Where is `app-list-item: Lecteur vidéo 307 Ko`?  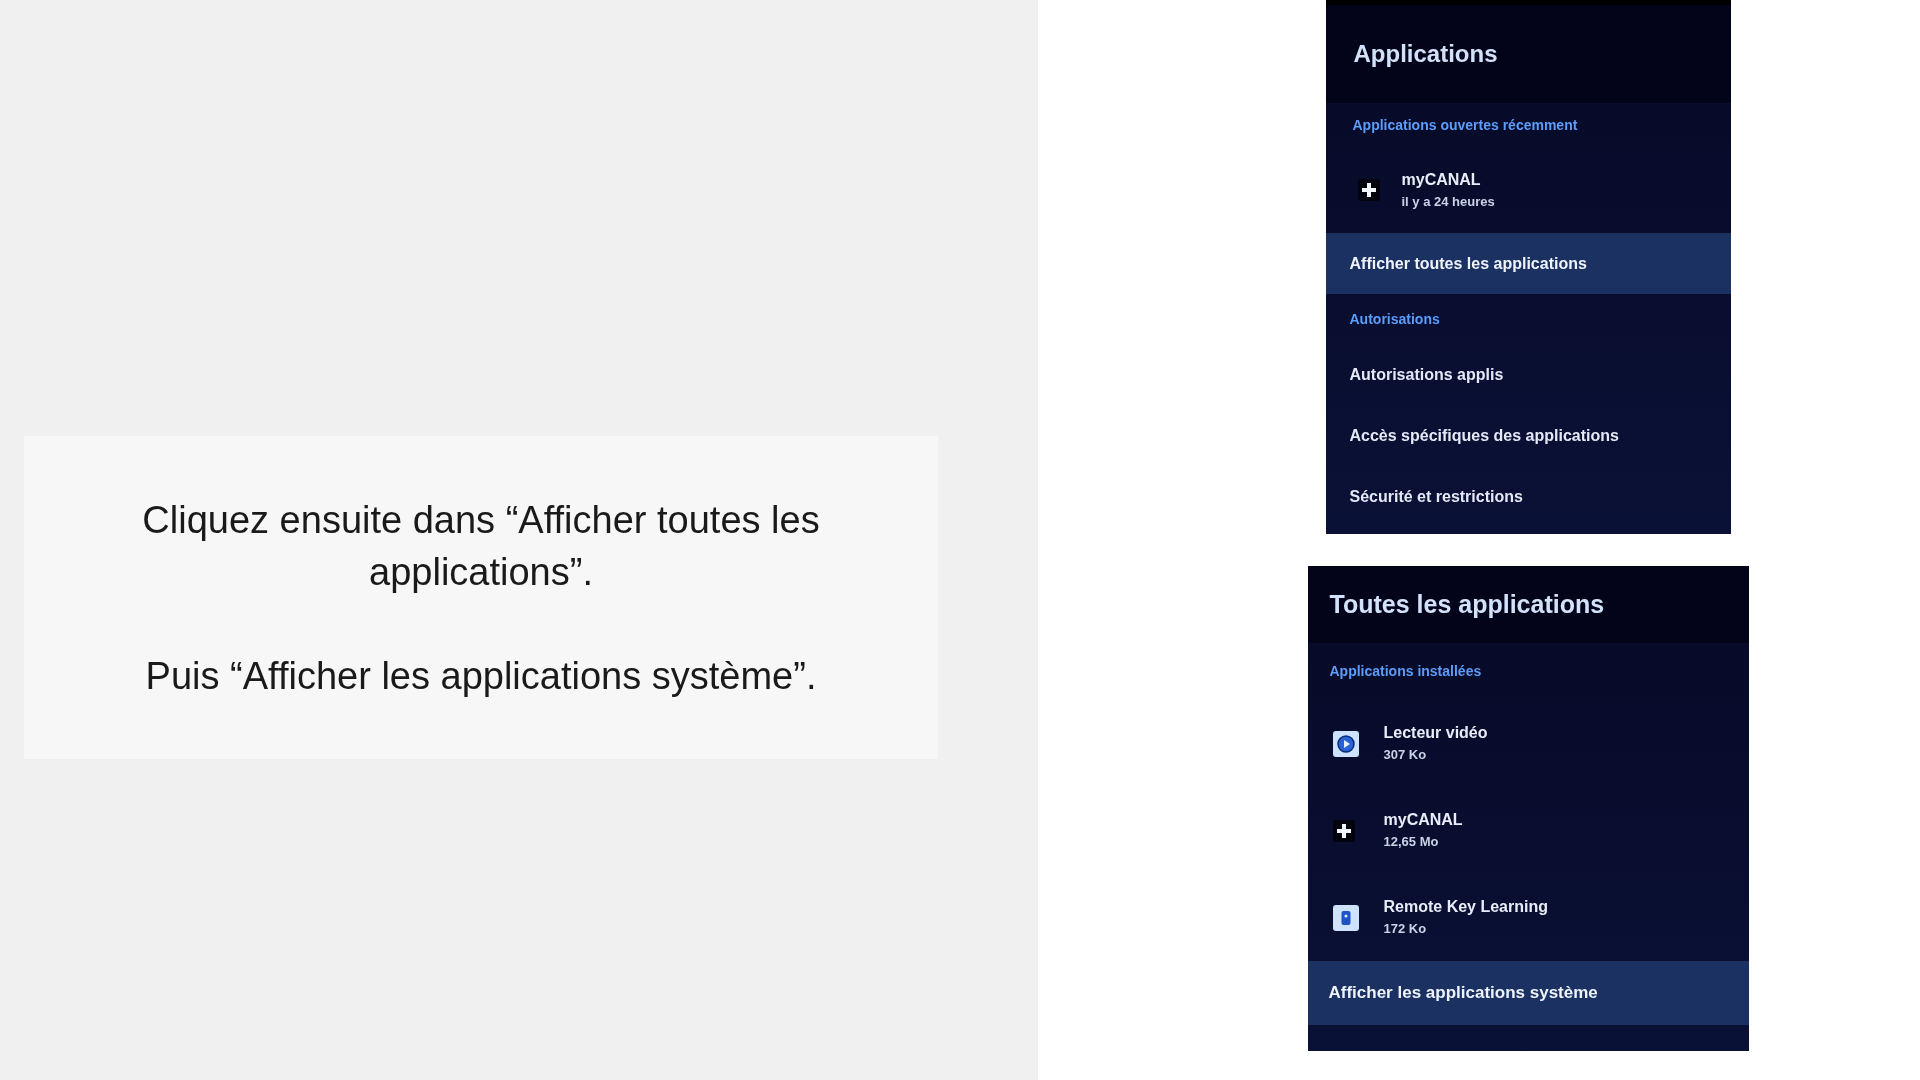
app-list-item: Lecteur vidéo 307 Ko is located at coordinates (1528, 743).